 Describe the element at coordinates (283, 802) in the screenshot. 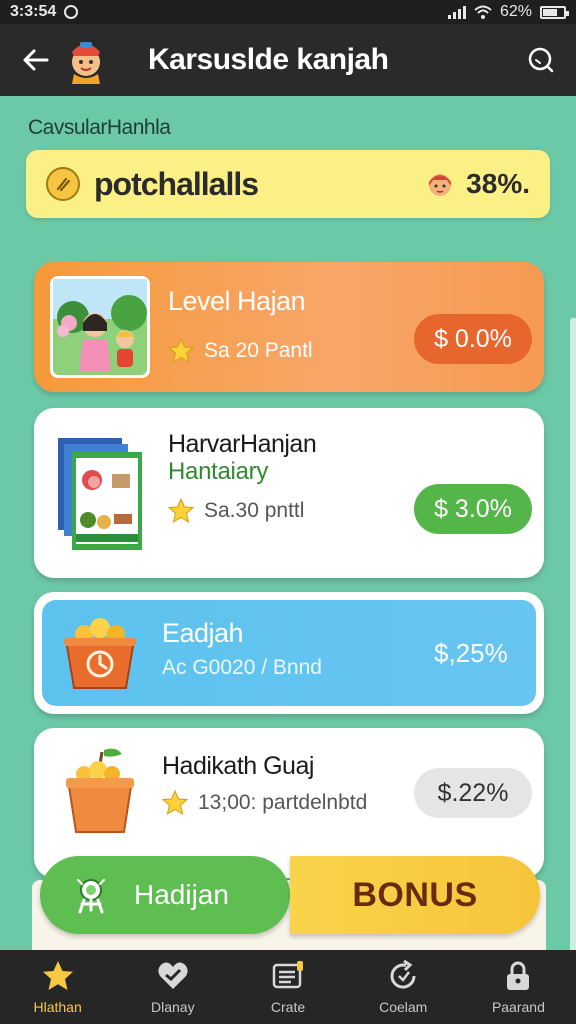

I see `card-meta-text: 13;00: partdelnbtd` at that location.